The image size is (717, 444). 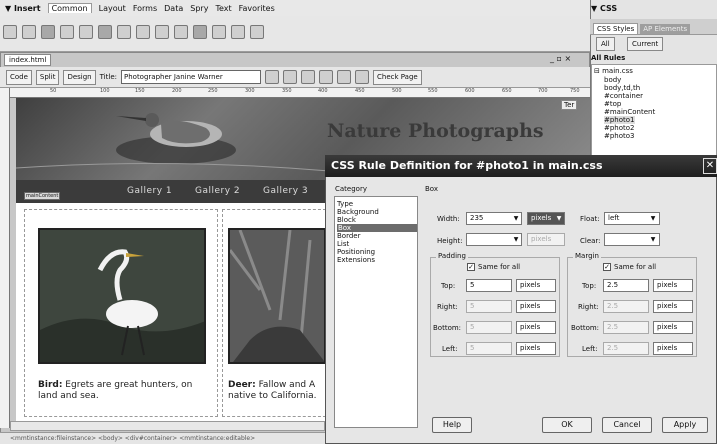 What do you see at coordinates (356, 252) in the screenshot?
I see `category-item: Positioning` at bounding box center [356, 252].